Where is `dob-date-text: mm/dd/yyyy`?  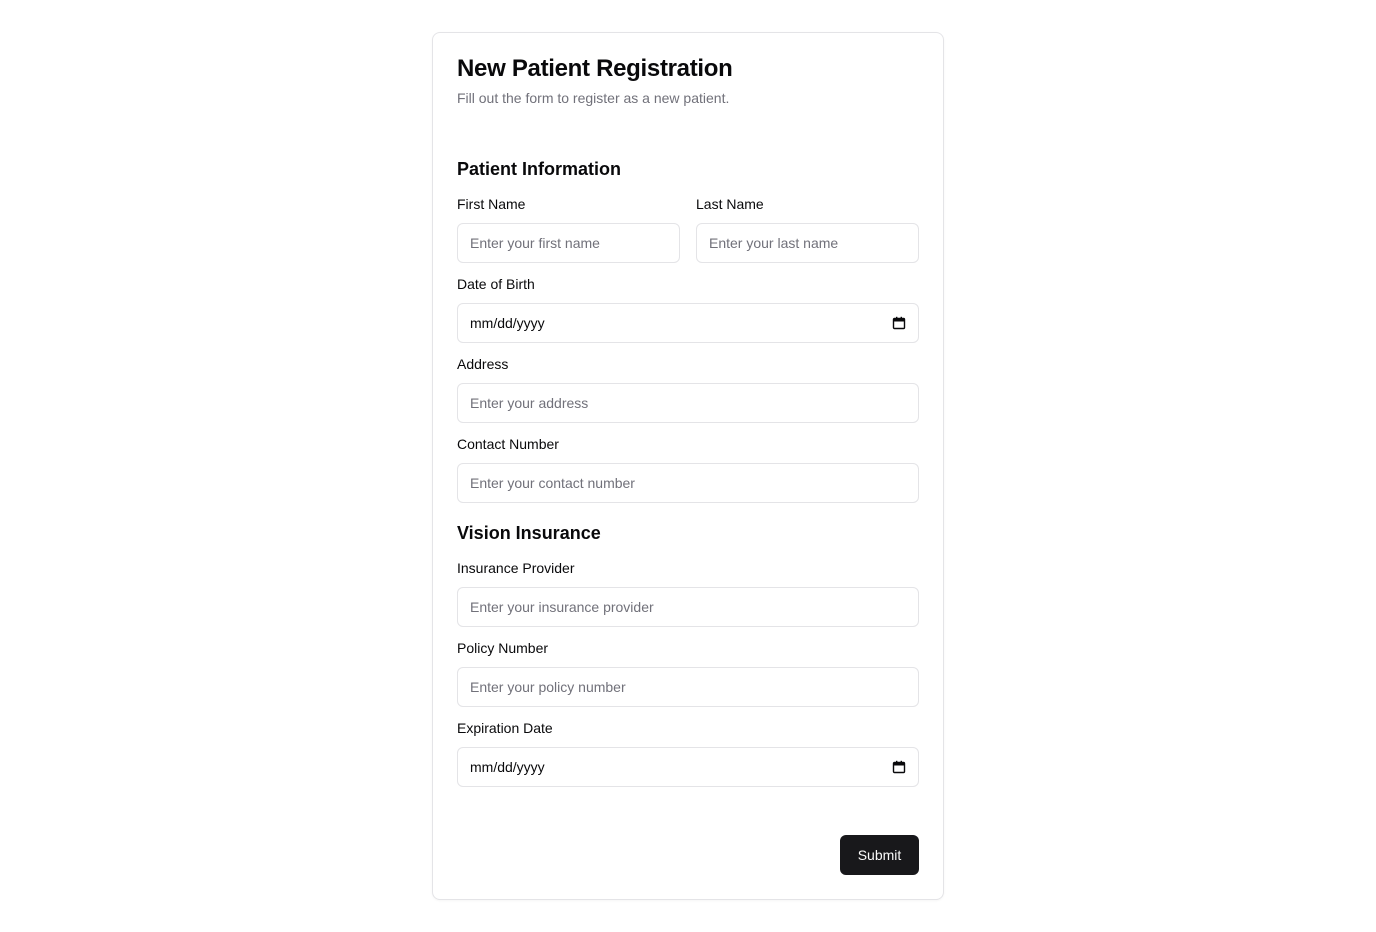 dob-date-text: mm/dd/yyyy is located at coordinates (507, 323).